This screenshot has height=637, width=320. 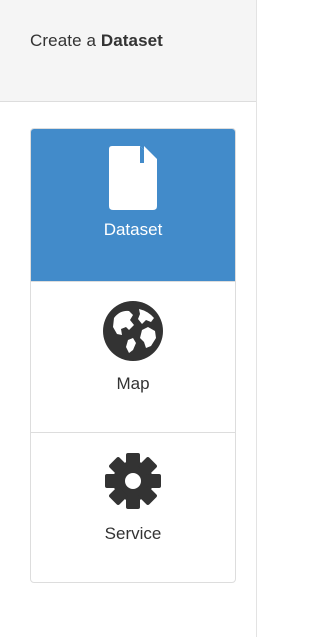 I want to click on document-icon, so click(x=133, y=178).